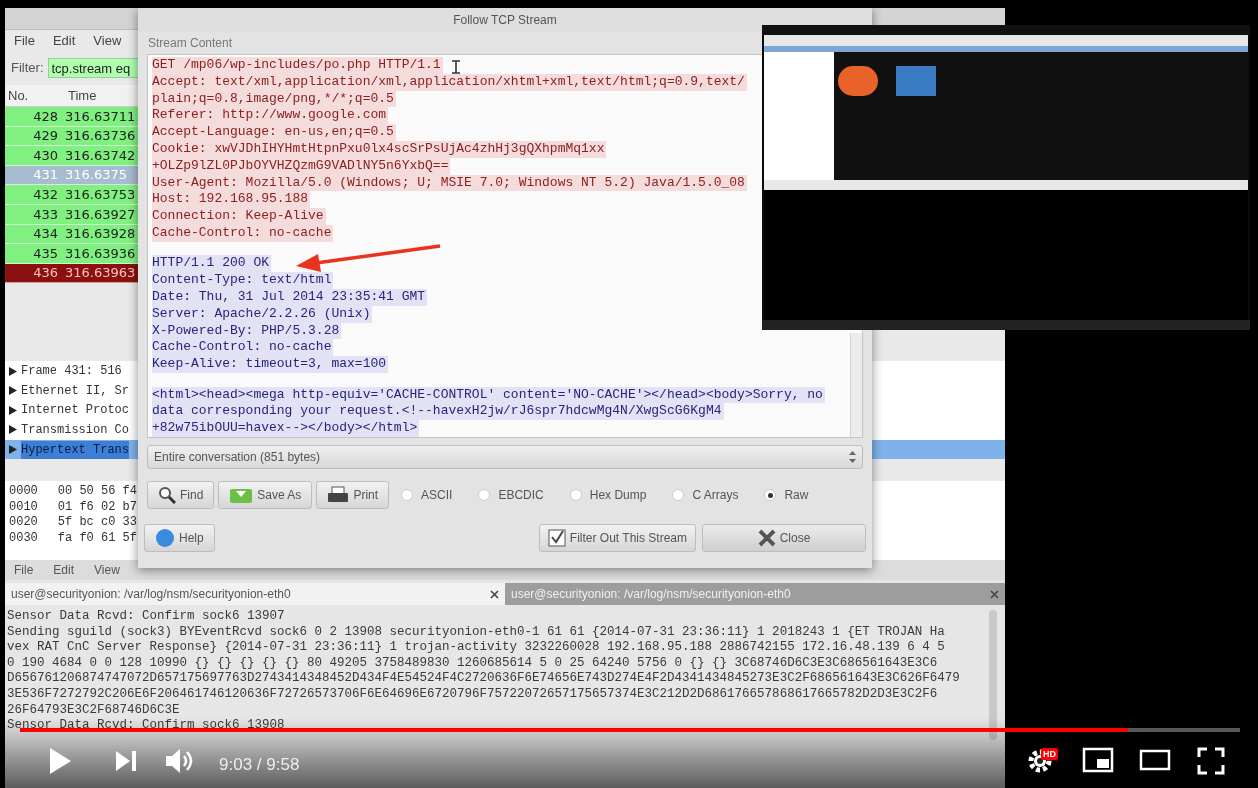 This screenshot has height=788, width=1258. I want to click on terminal-line: Sending sguild (sock3) BYEventRcvd sock6 0 2 13908 securityonion-eth0-1 61 61 {2014-07-31 23:36:11} 1 2018243 1 {ET TROJAN Ha, so click(476, 632).